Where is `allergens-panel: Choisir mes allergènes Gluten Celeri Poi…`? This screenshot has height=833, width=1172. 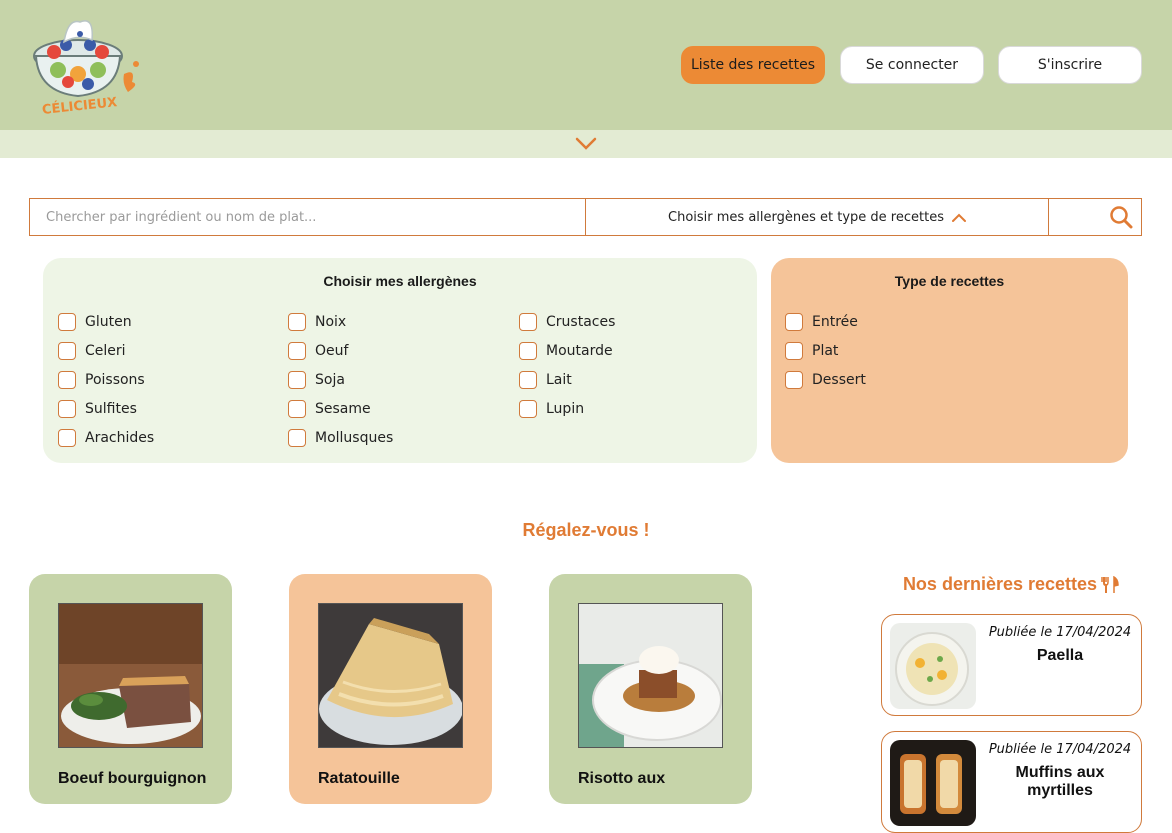 allergens-panel: Choisir mes allergènes Gluten Celeri Poi… is located at coordinates (400, 360).